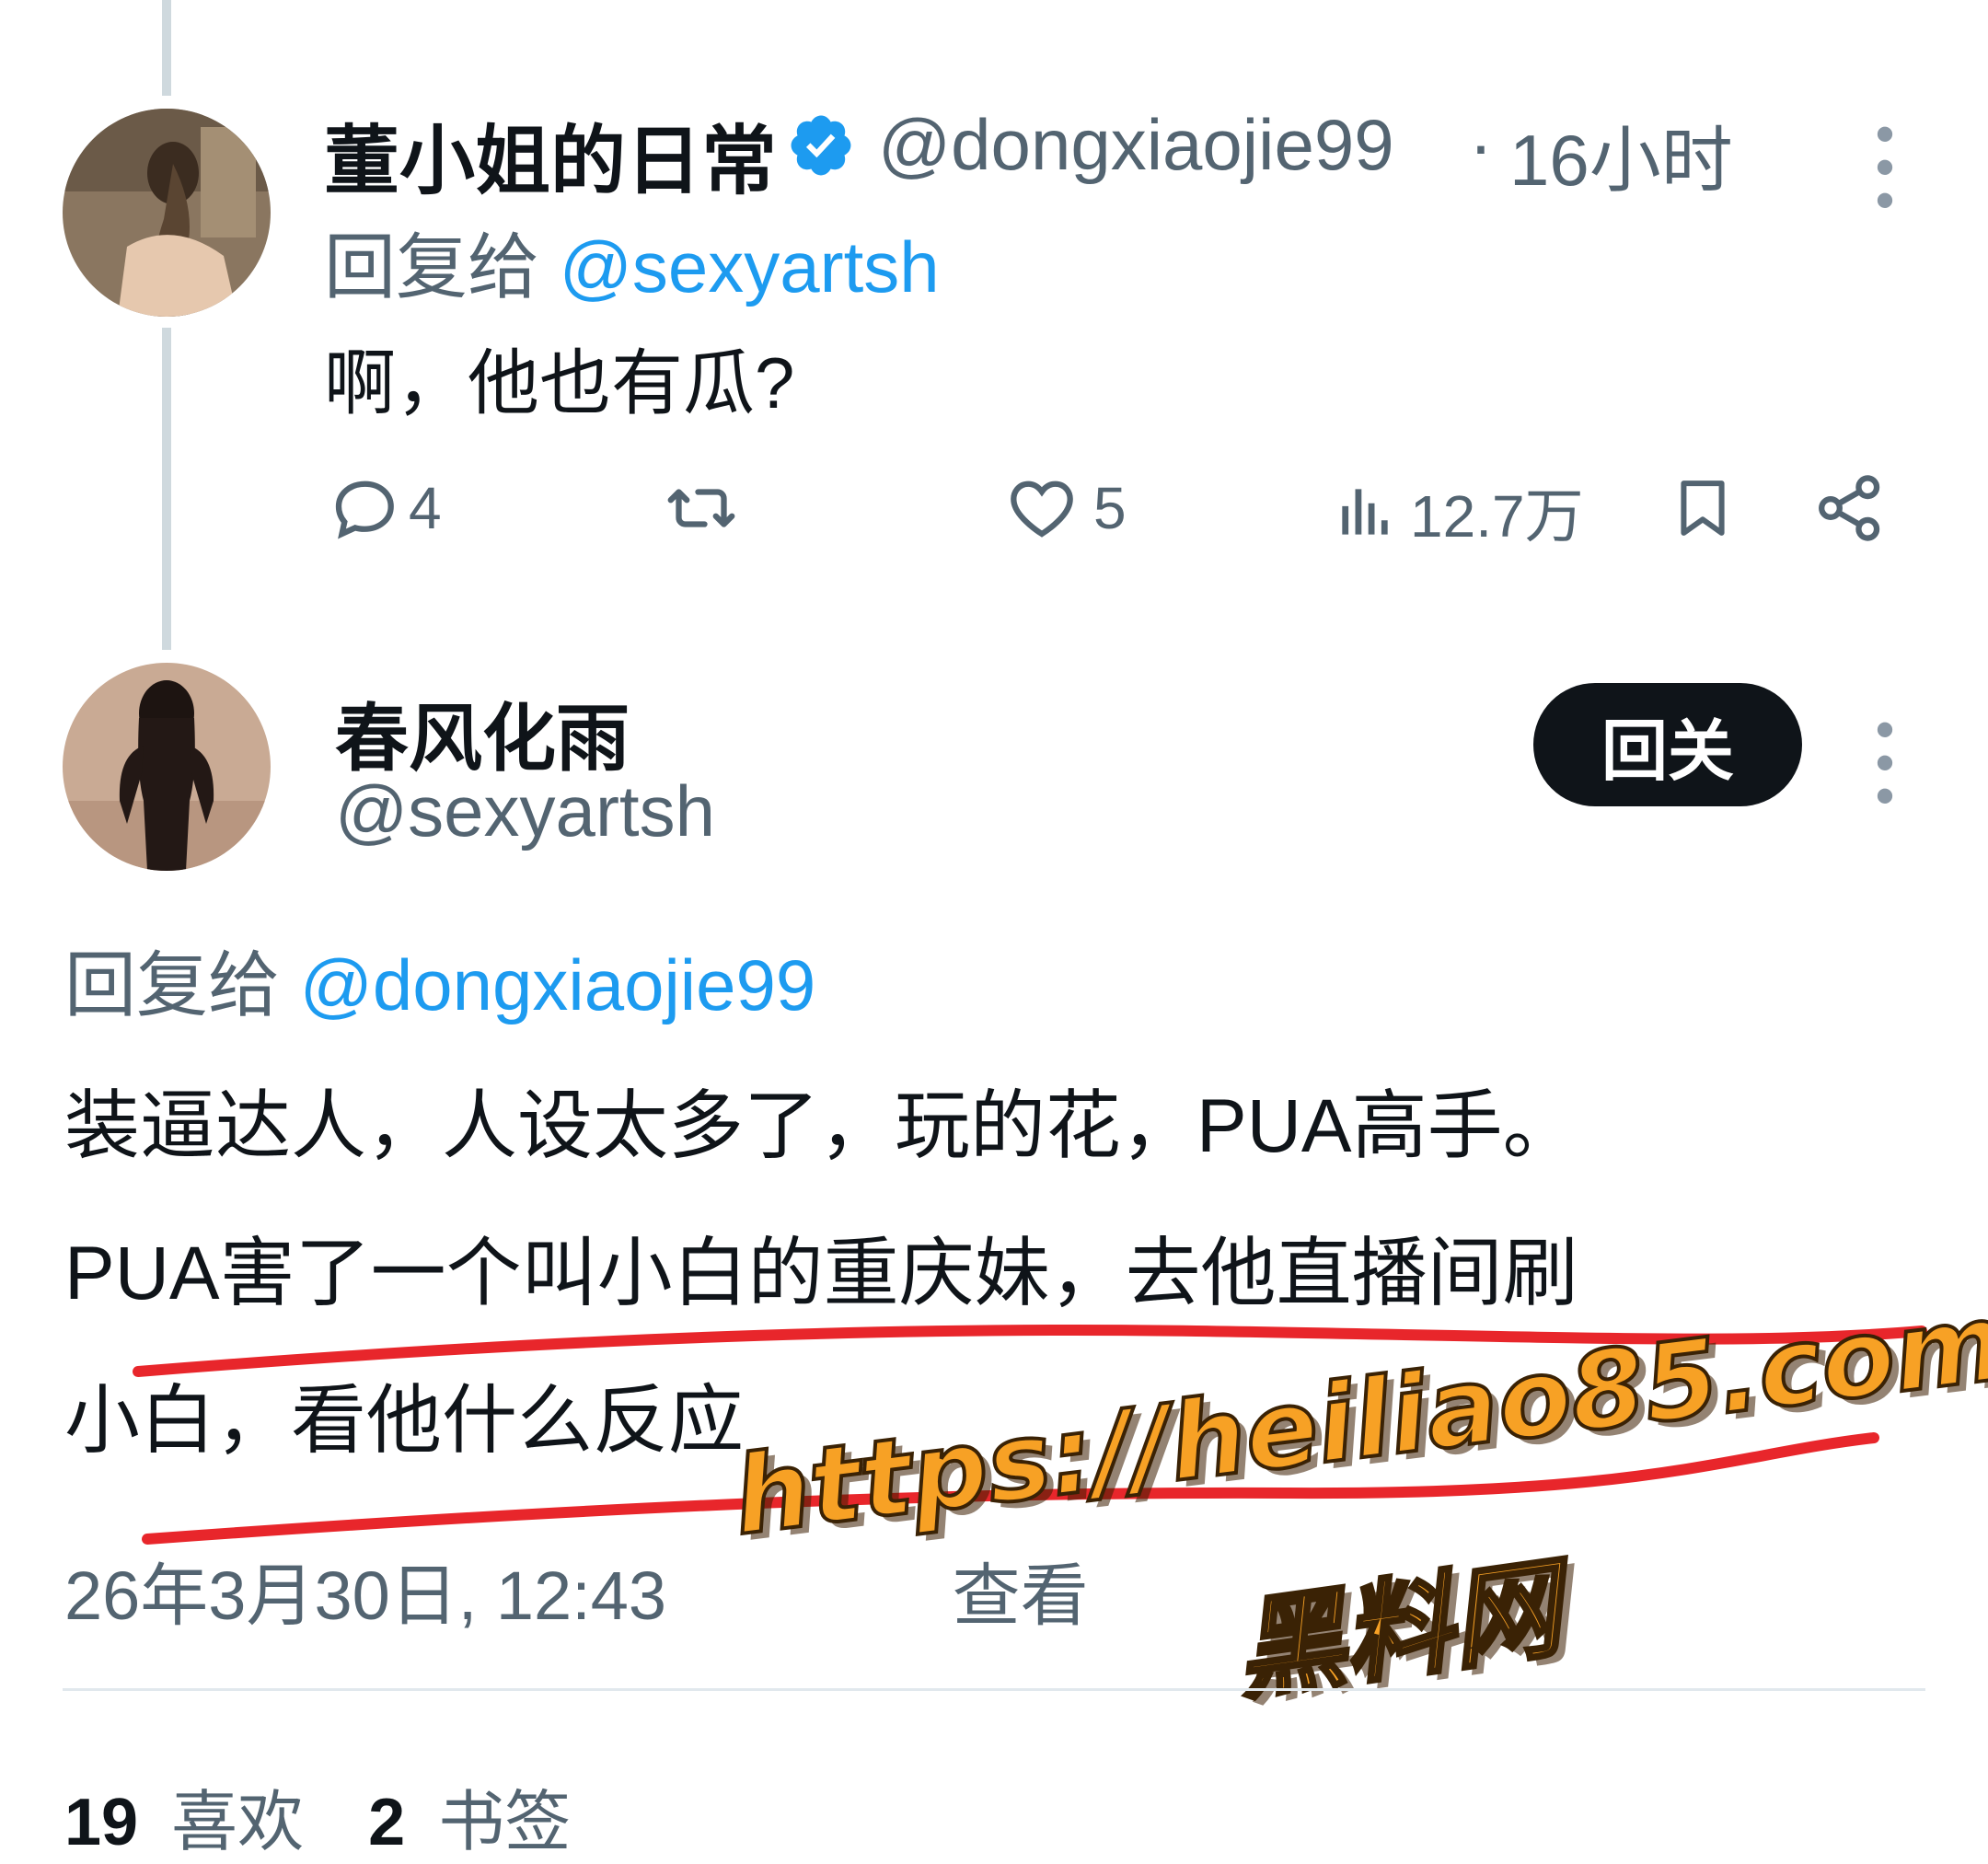 This screenshot has width=1988, height=1864. What do you see at coordinates (994, 1690) in the screenshot?
I see `divider` at bounding box center [994, 1690].